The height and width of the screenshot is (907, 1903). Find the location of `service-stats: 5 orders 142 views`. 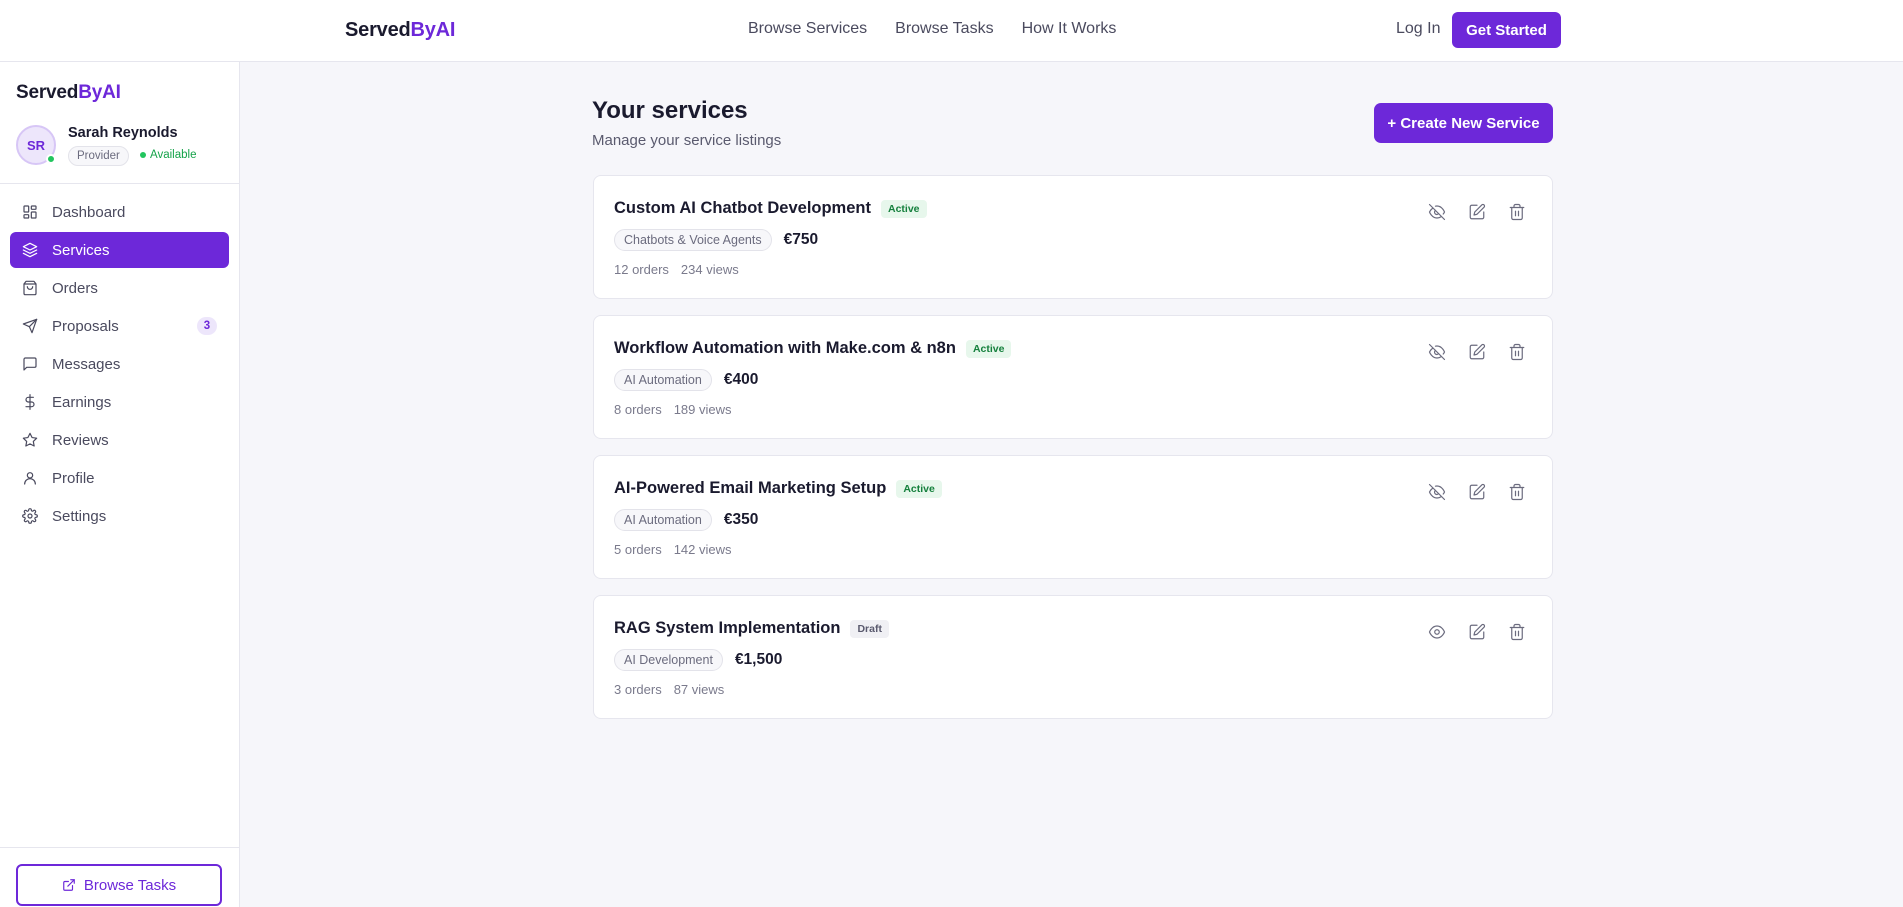

service-stats: 5 orders 142 views is located at coordinates (673, 549).